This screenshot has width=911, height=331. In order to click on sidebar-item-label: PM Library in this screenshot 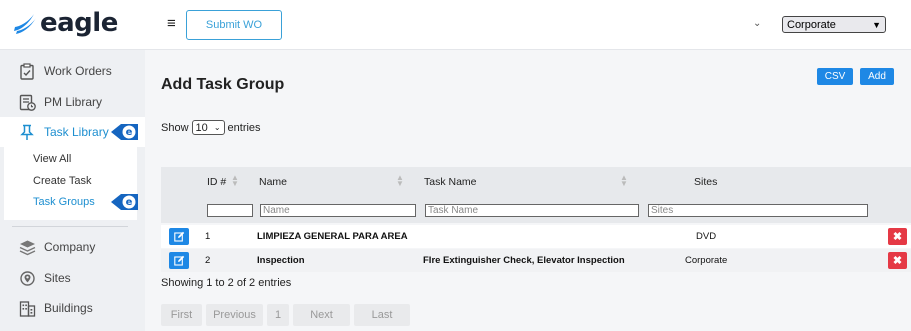, I will do `click(73, 102)`.